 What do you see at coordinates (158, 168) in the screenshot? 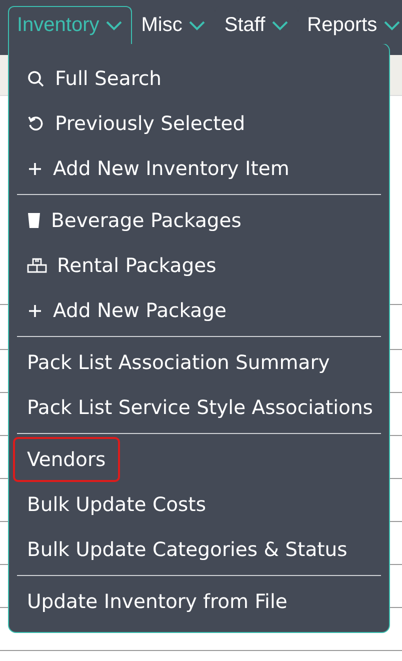
I see `menu-item: Add New Inventory Item` at bounding box center [158, 168].